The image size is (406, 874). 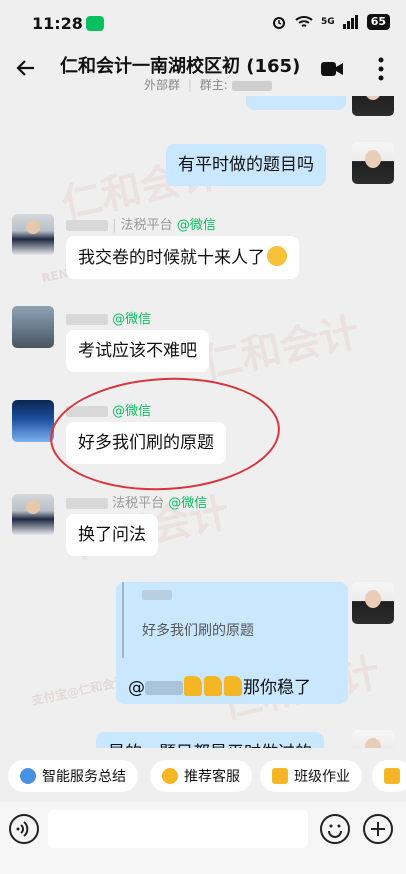 I want to click on message-bubble-other: 我交卷的时候就十来人了, so click(x=182, y=257).